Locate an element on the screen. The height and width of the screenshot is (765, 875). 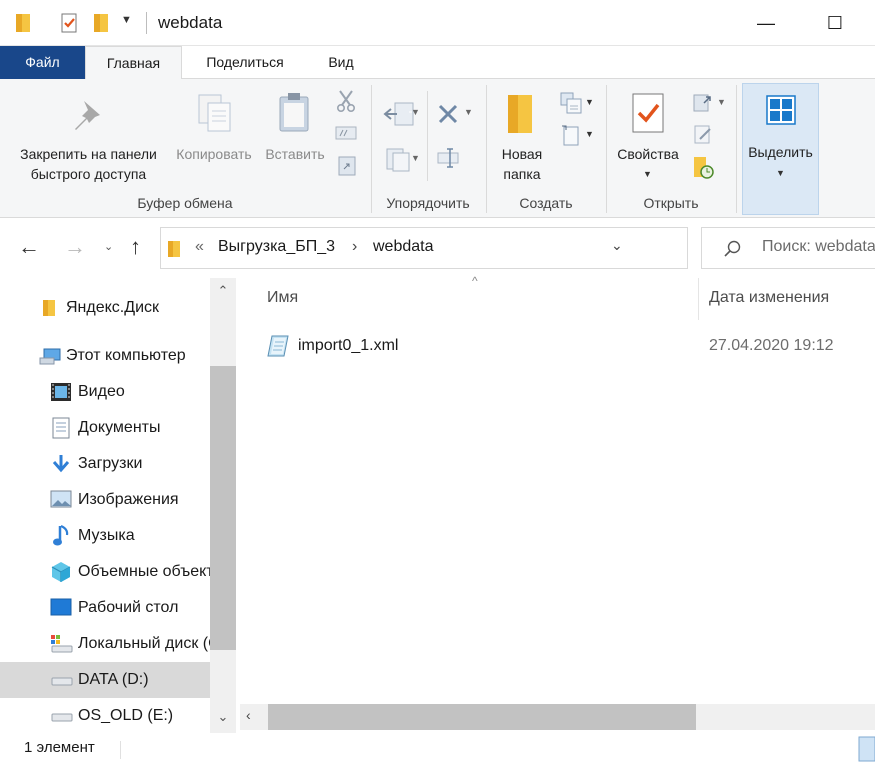
properties-icon is located at coordinates (648, 113).